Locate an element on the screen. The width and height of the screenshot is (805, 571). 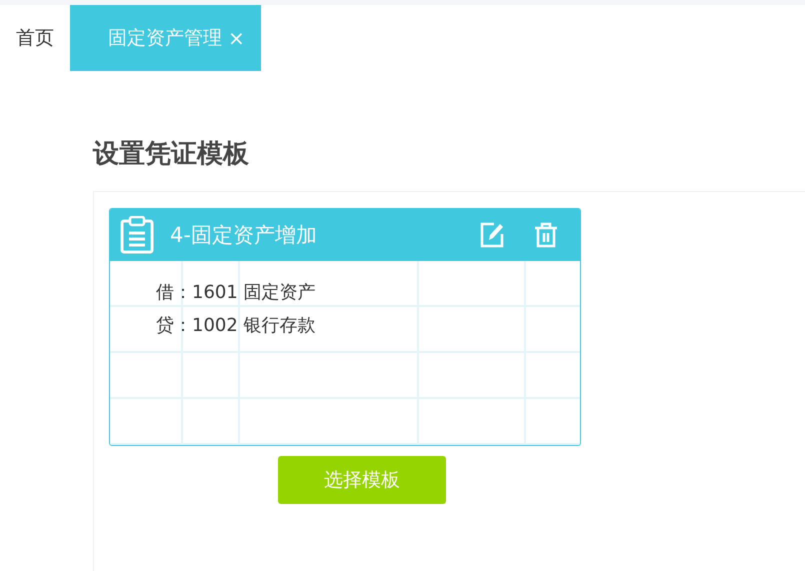
close-icon: × is located at coordinates (236, 38).